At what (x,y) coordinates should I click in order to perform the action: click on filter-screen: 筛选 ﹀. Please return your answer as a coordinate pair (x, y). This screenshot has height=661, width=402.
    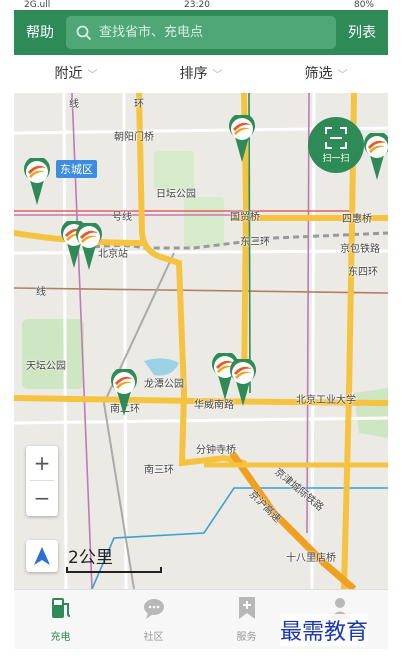
    Looking at the image, I should click on (326, 74).